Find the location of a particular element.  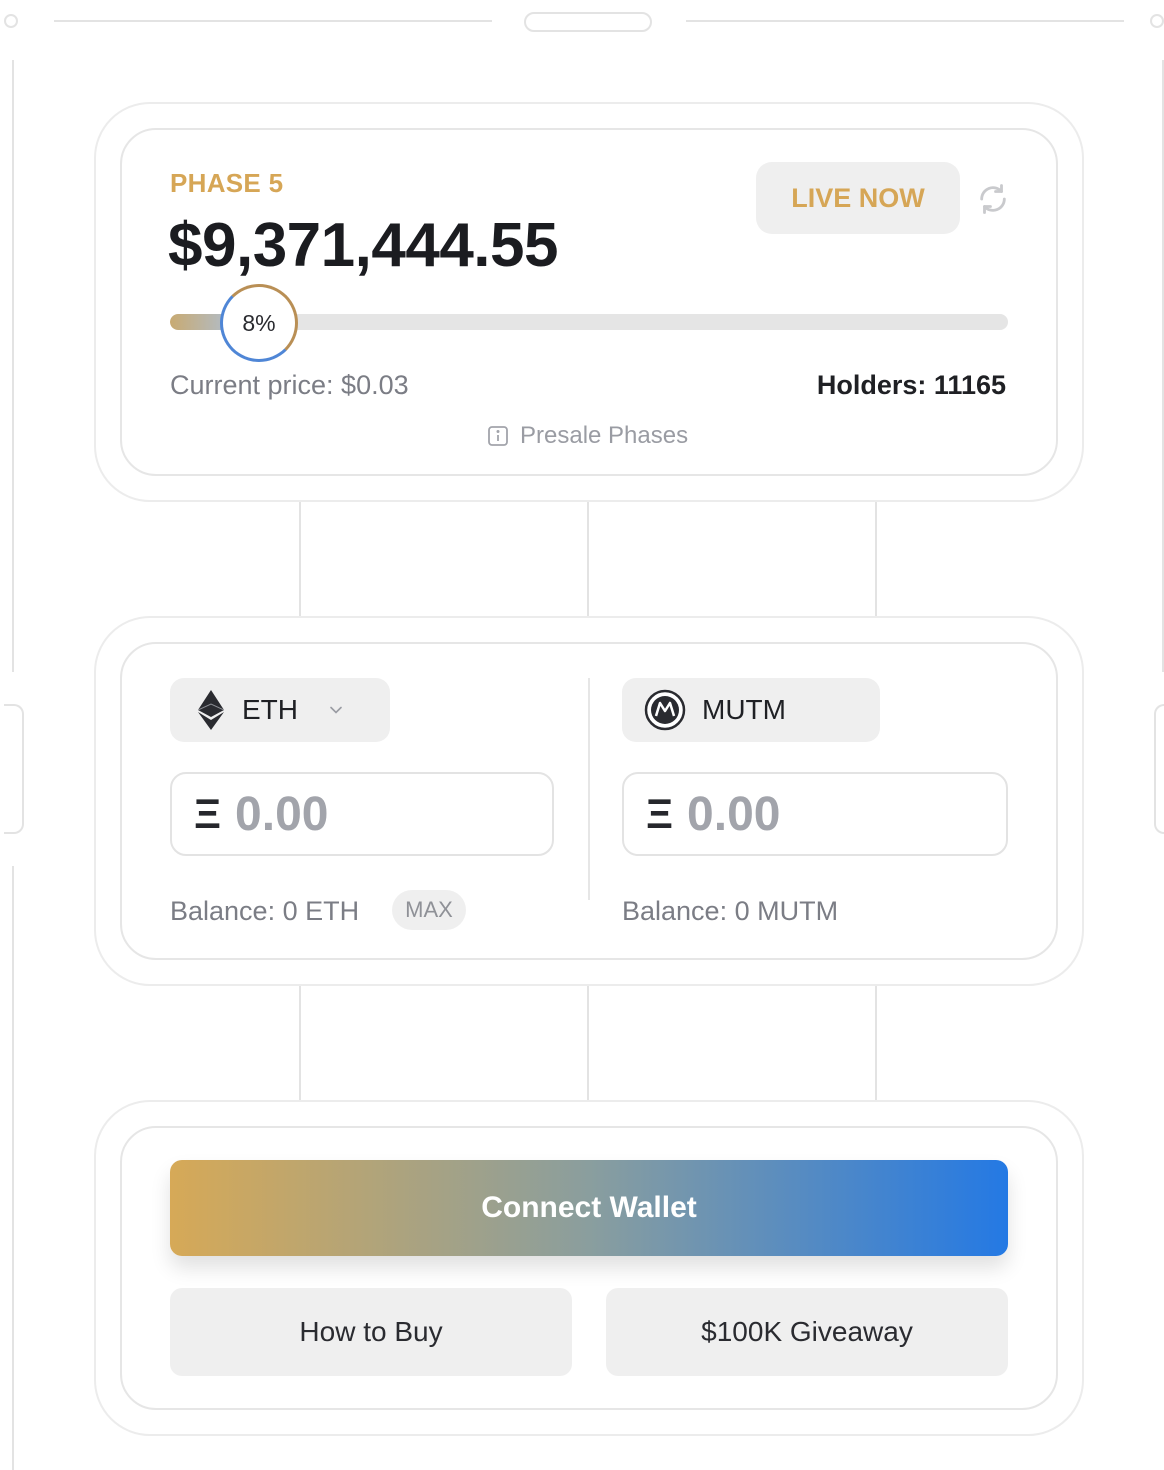

mutm-logo-icon is located at coordinates (665, 710).